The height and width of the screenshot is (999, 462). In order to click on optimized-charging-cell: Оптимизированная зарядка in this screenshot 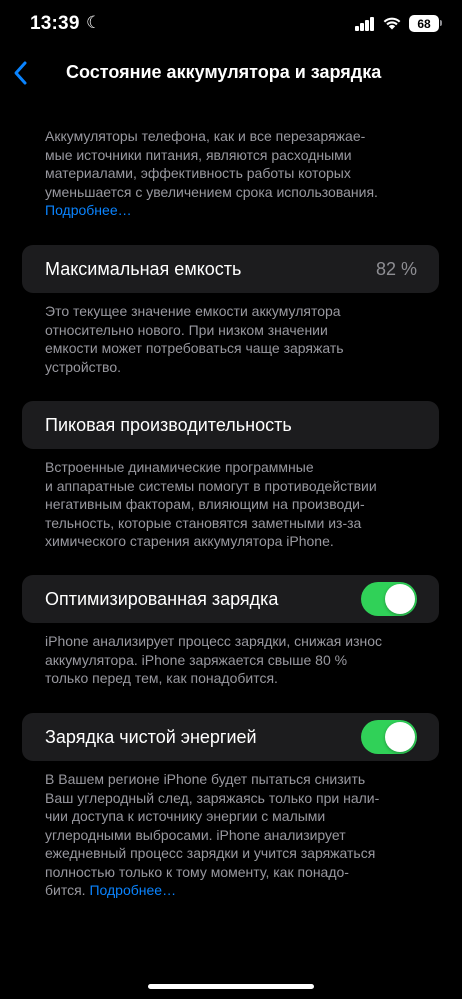, I will do `click(230, 599)`.